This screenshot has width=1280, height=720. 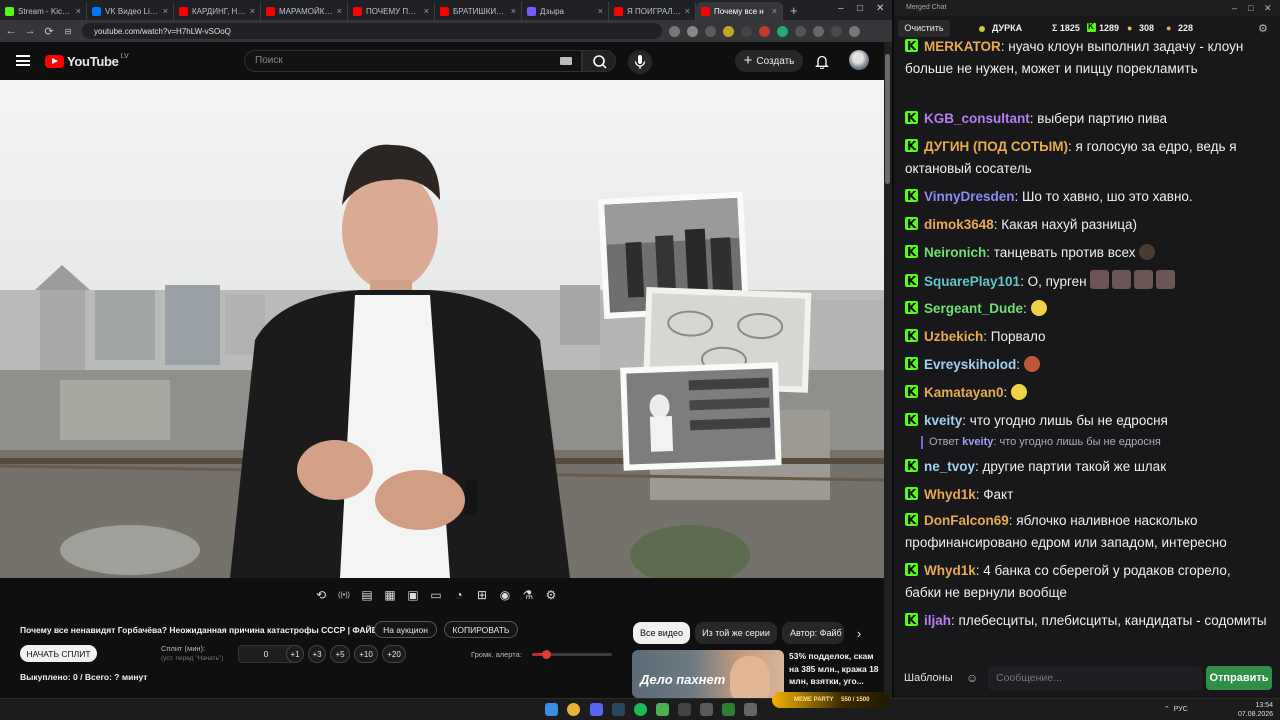 I want to click on browser-tab: БРАТИШКИН СО×, so click(x=478, y=11).